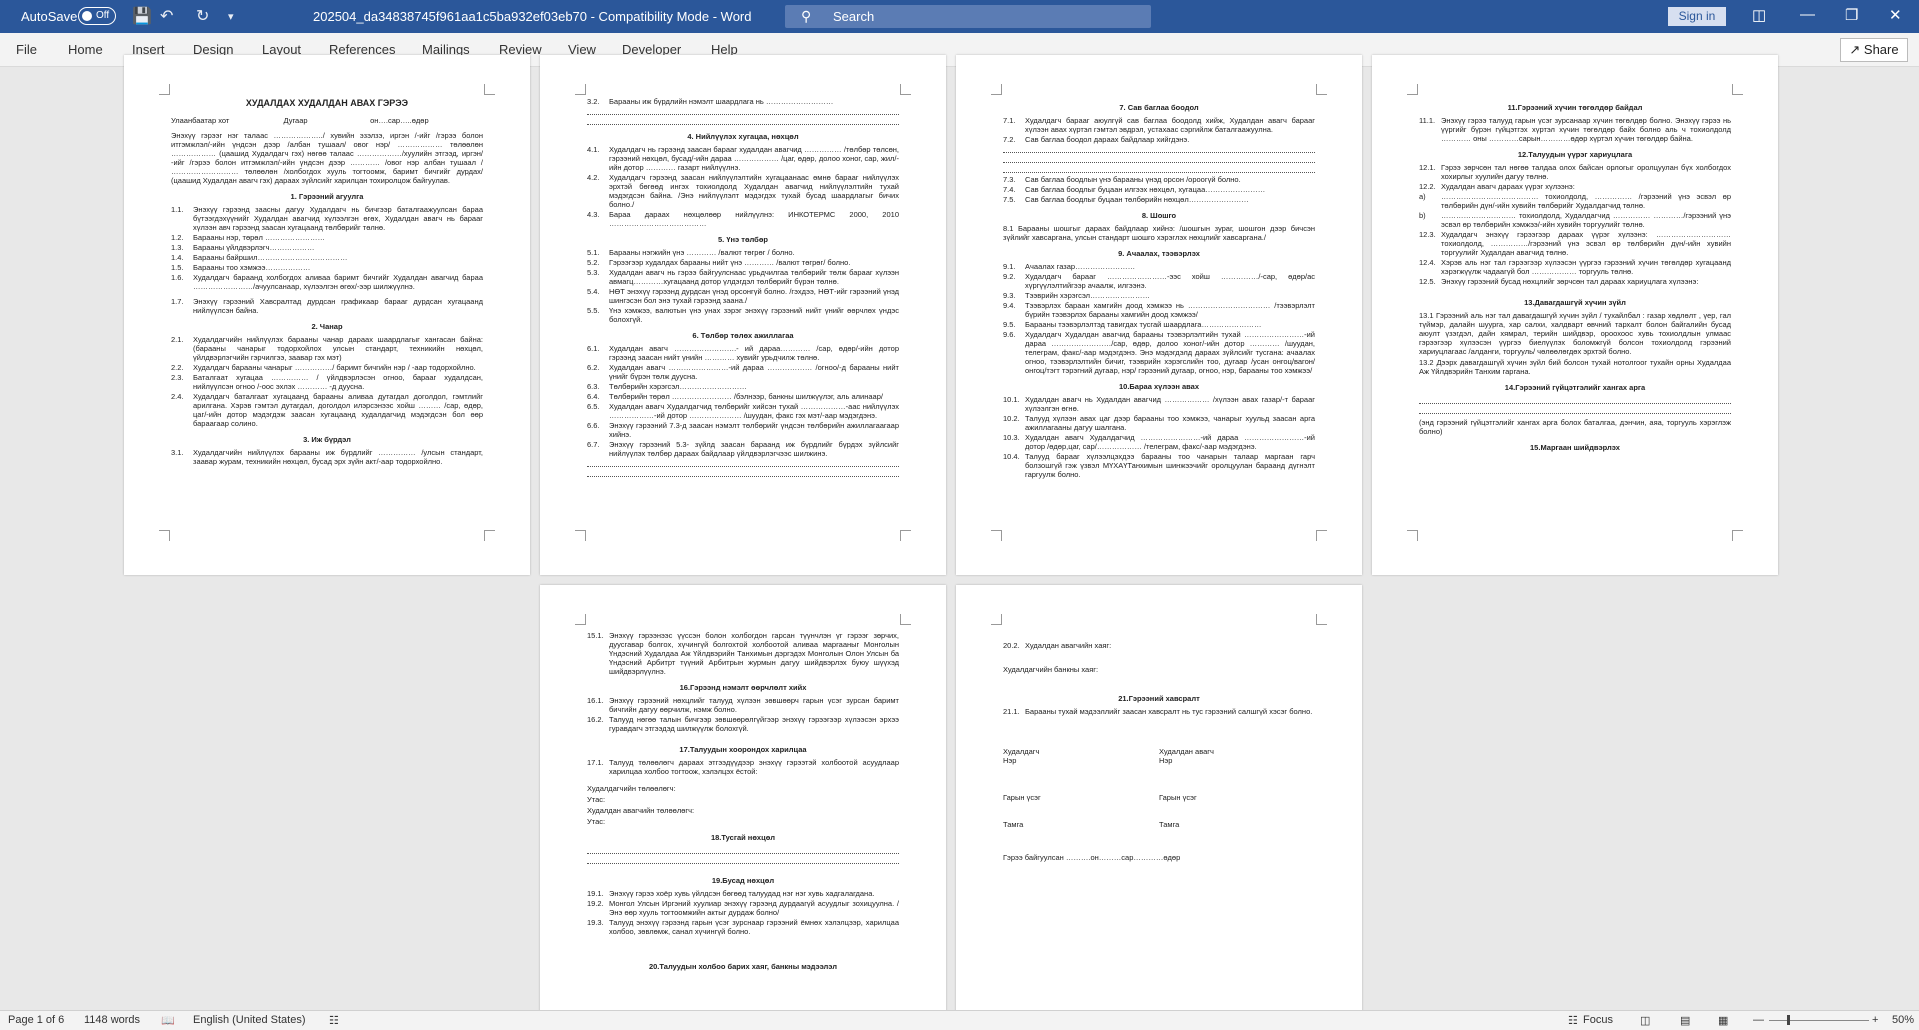 The height and width of the screenshot is (1030, 1919). What do you see at coordinates (1723, 1020) in the screenshot?
I see `web-layout-icon: ▦` at bounding box center [1723, 1020].